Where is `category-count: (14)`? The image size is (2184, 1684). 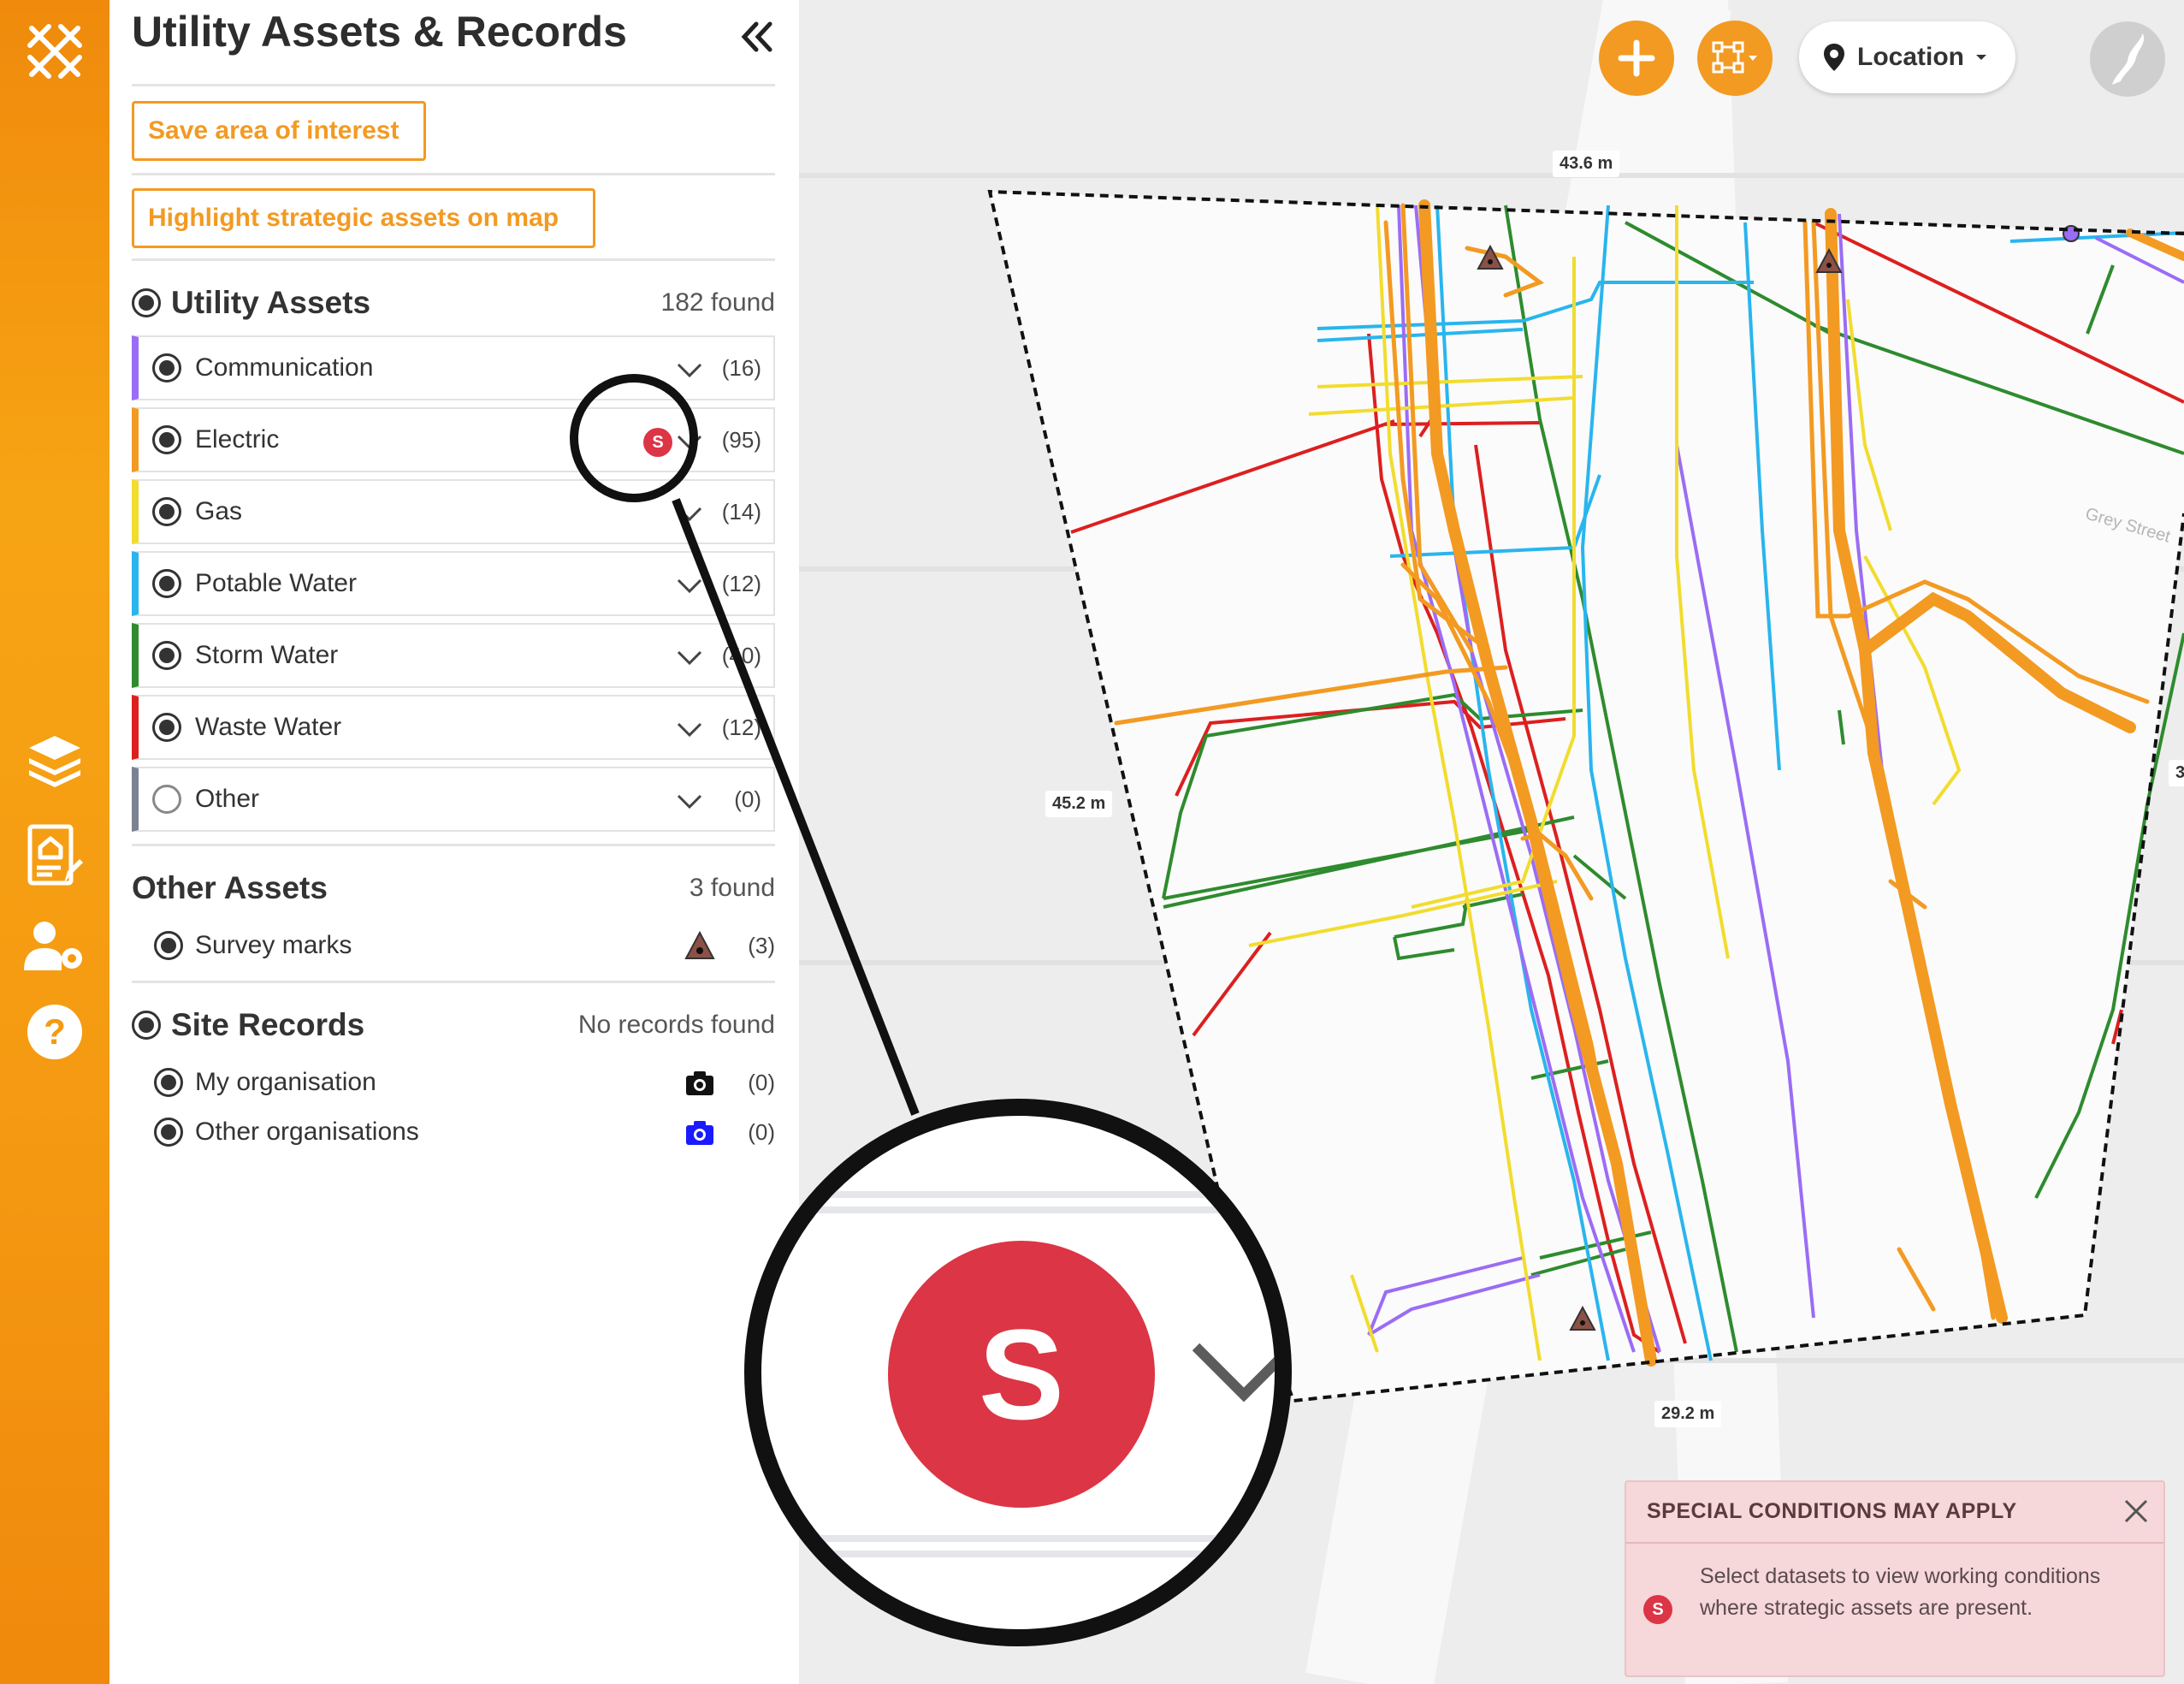 category-count: (14) is located at coordinates (741, 511).